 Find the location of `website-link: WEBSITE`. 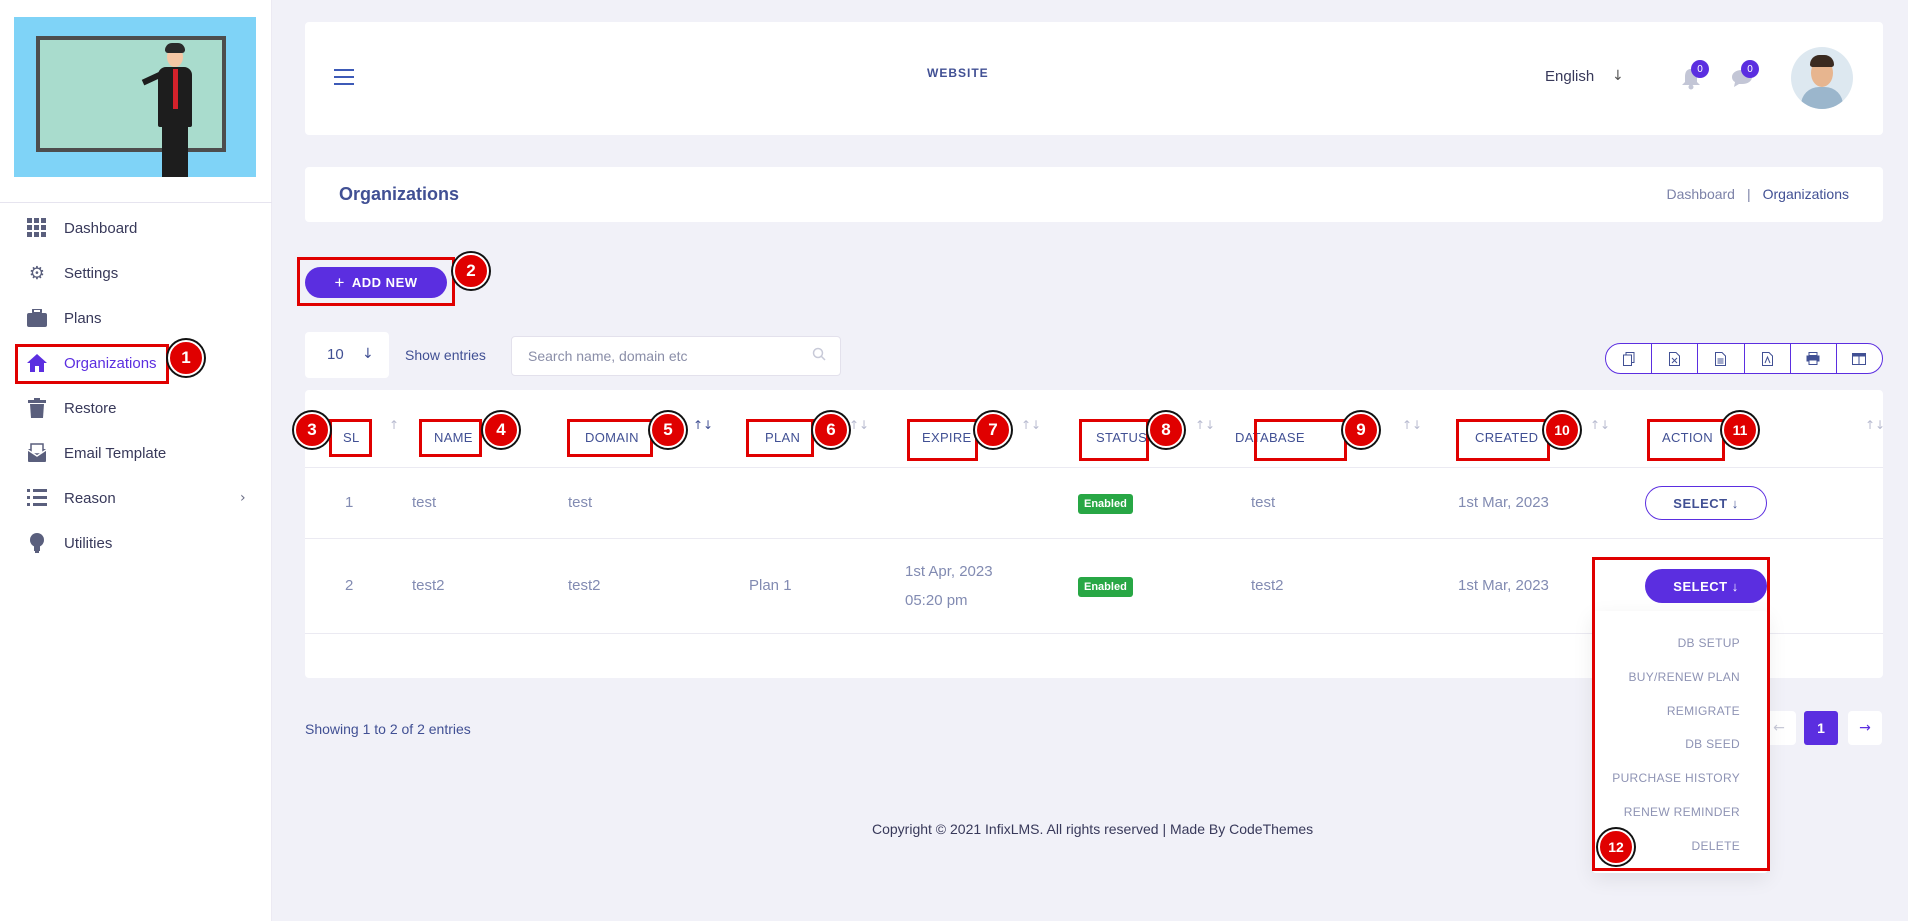

website-link: WEBSITE is located at coordinates (958, 73).